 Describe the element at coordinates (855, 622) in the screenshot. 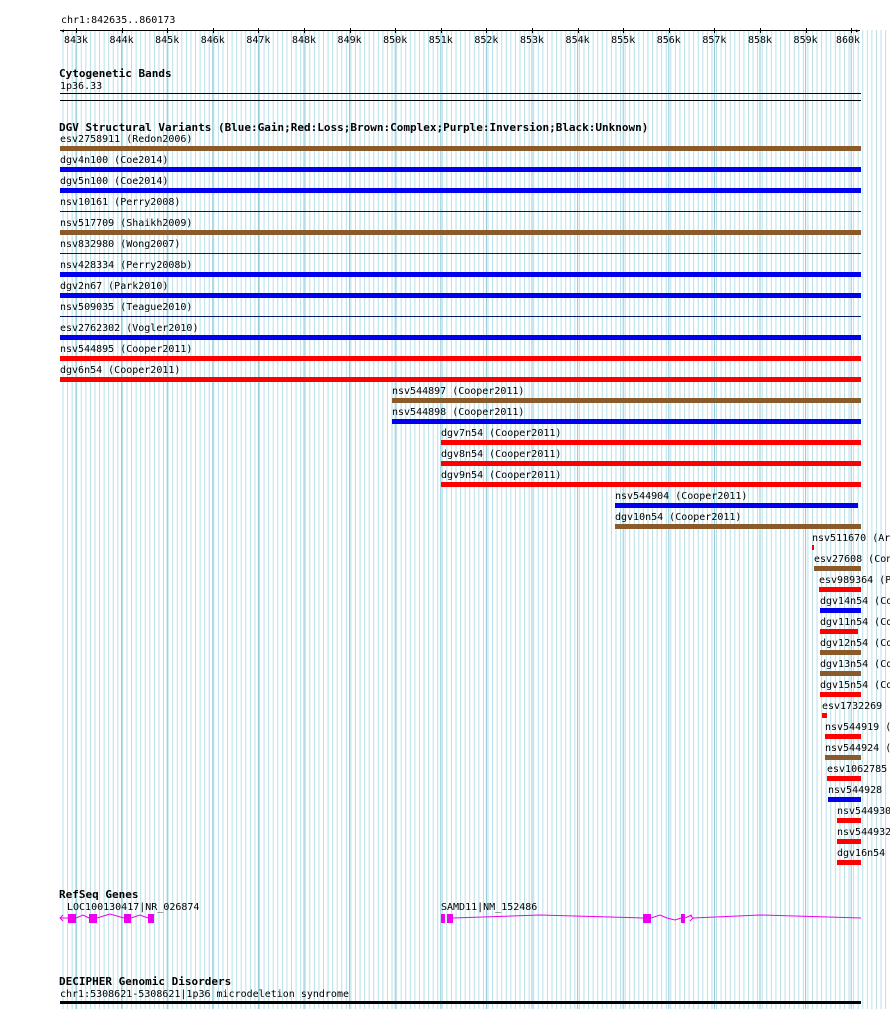

I see `dgv-feature-label: dgv11n54 (Co` at that location.